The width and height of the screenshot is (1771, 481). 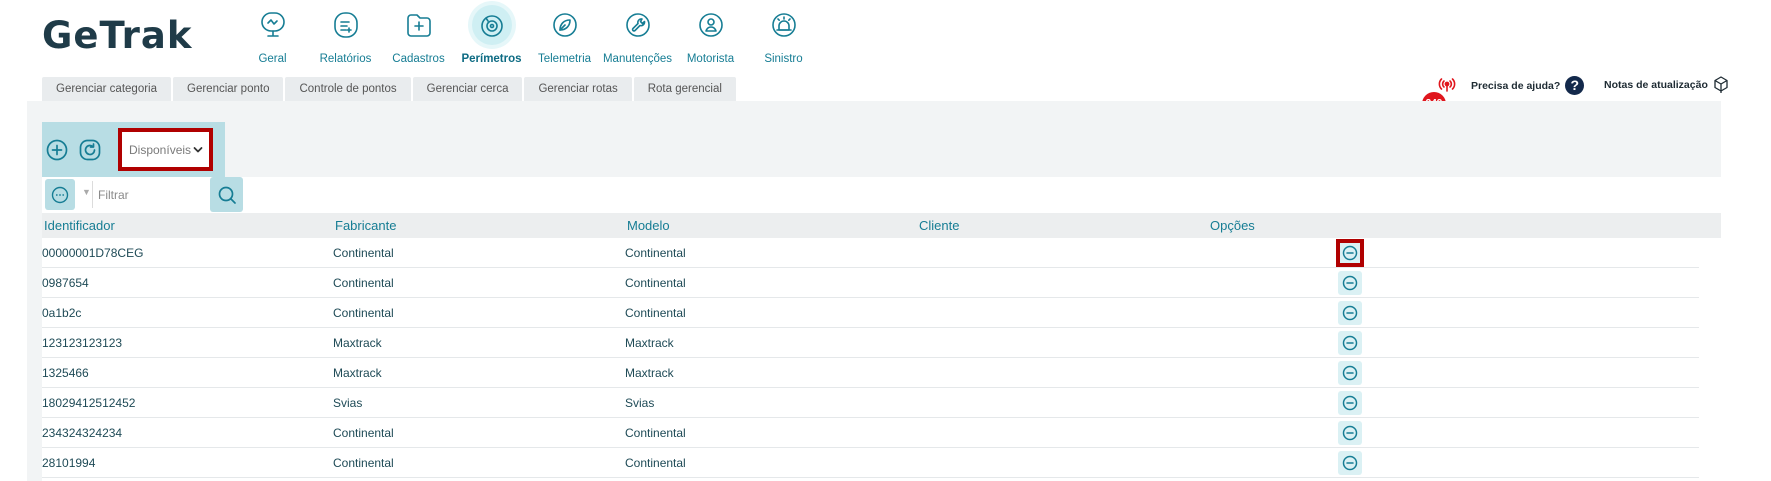 I want to click on cell-identificador: 18029412512452, so click(x=89, y=403).